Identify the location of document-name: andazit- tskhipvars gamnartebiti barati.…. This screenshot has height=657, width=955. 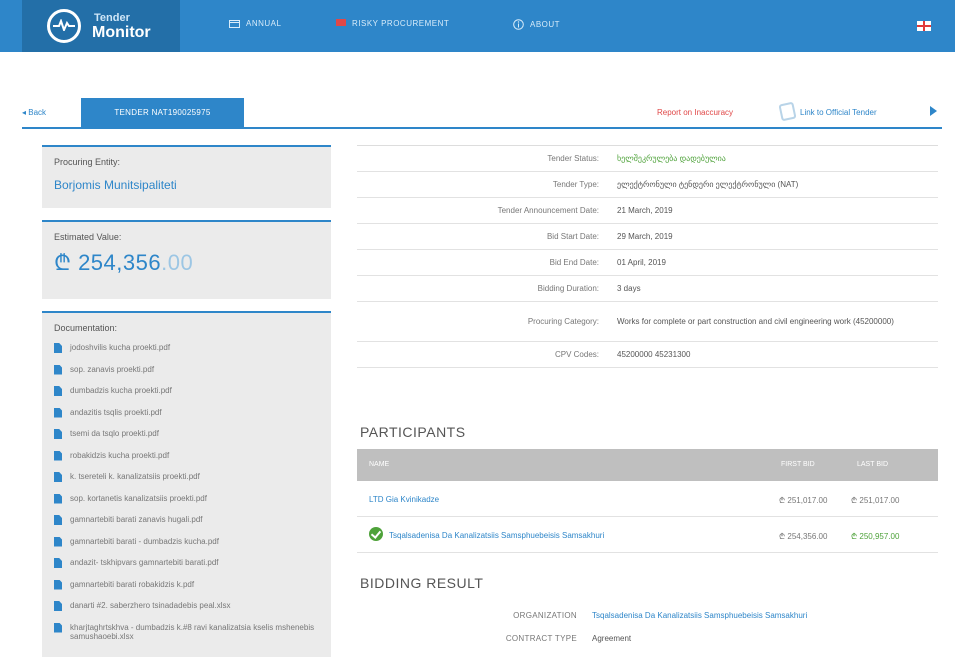
(144, 562).